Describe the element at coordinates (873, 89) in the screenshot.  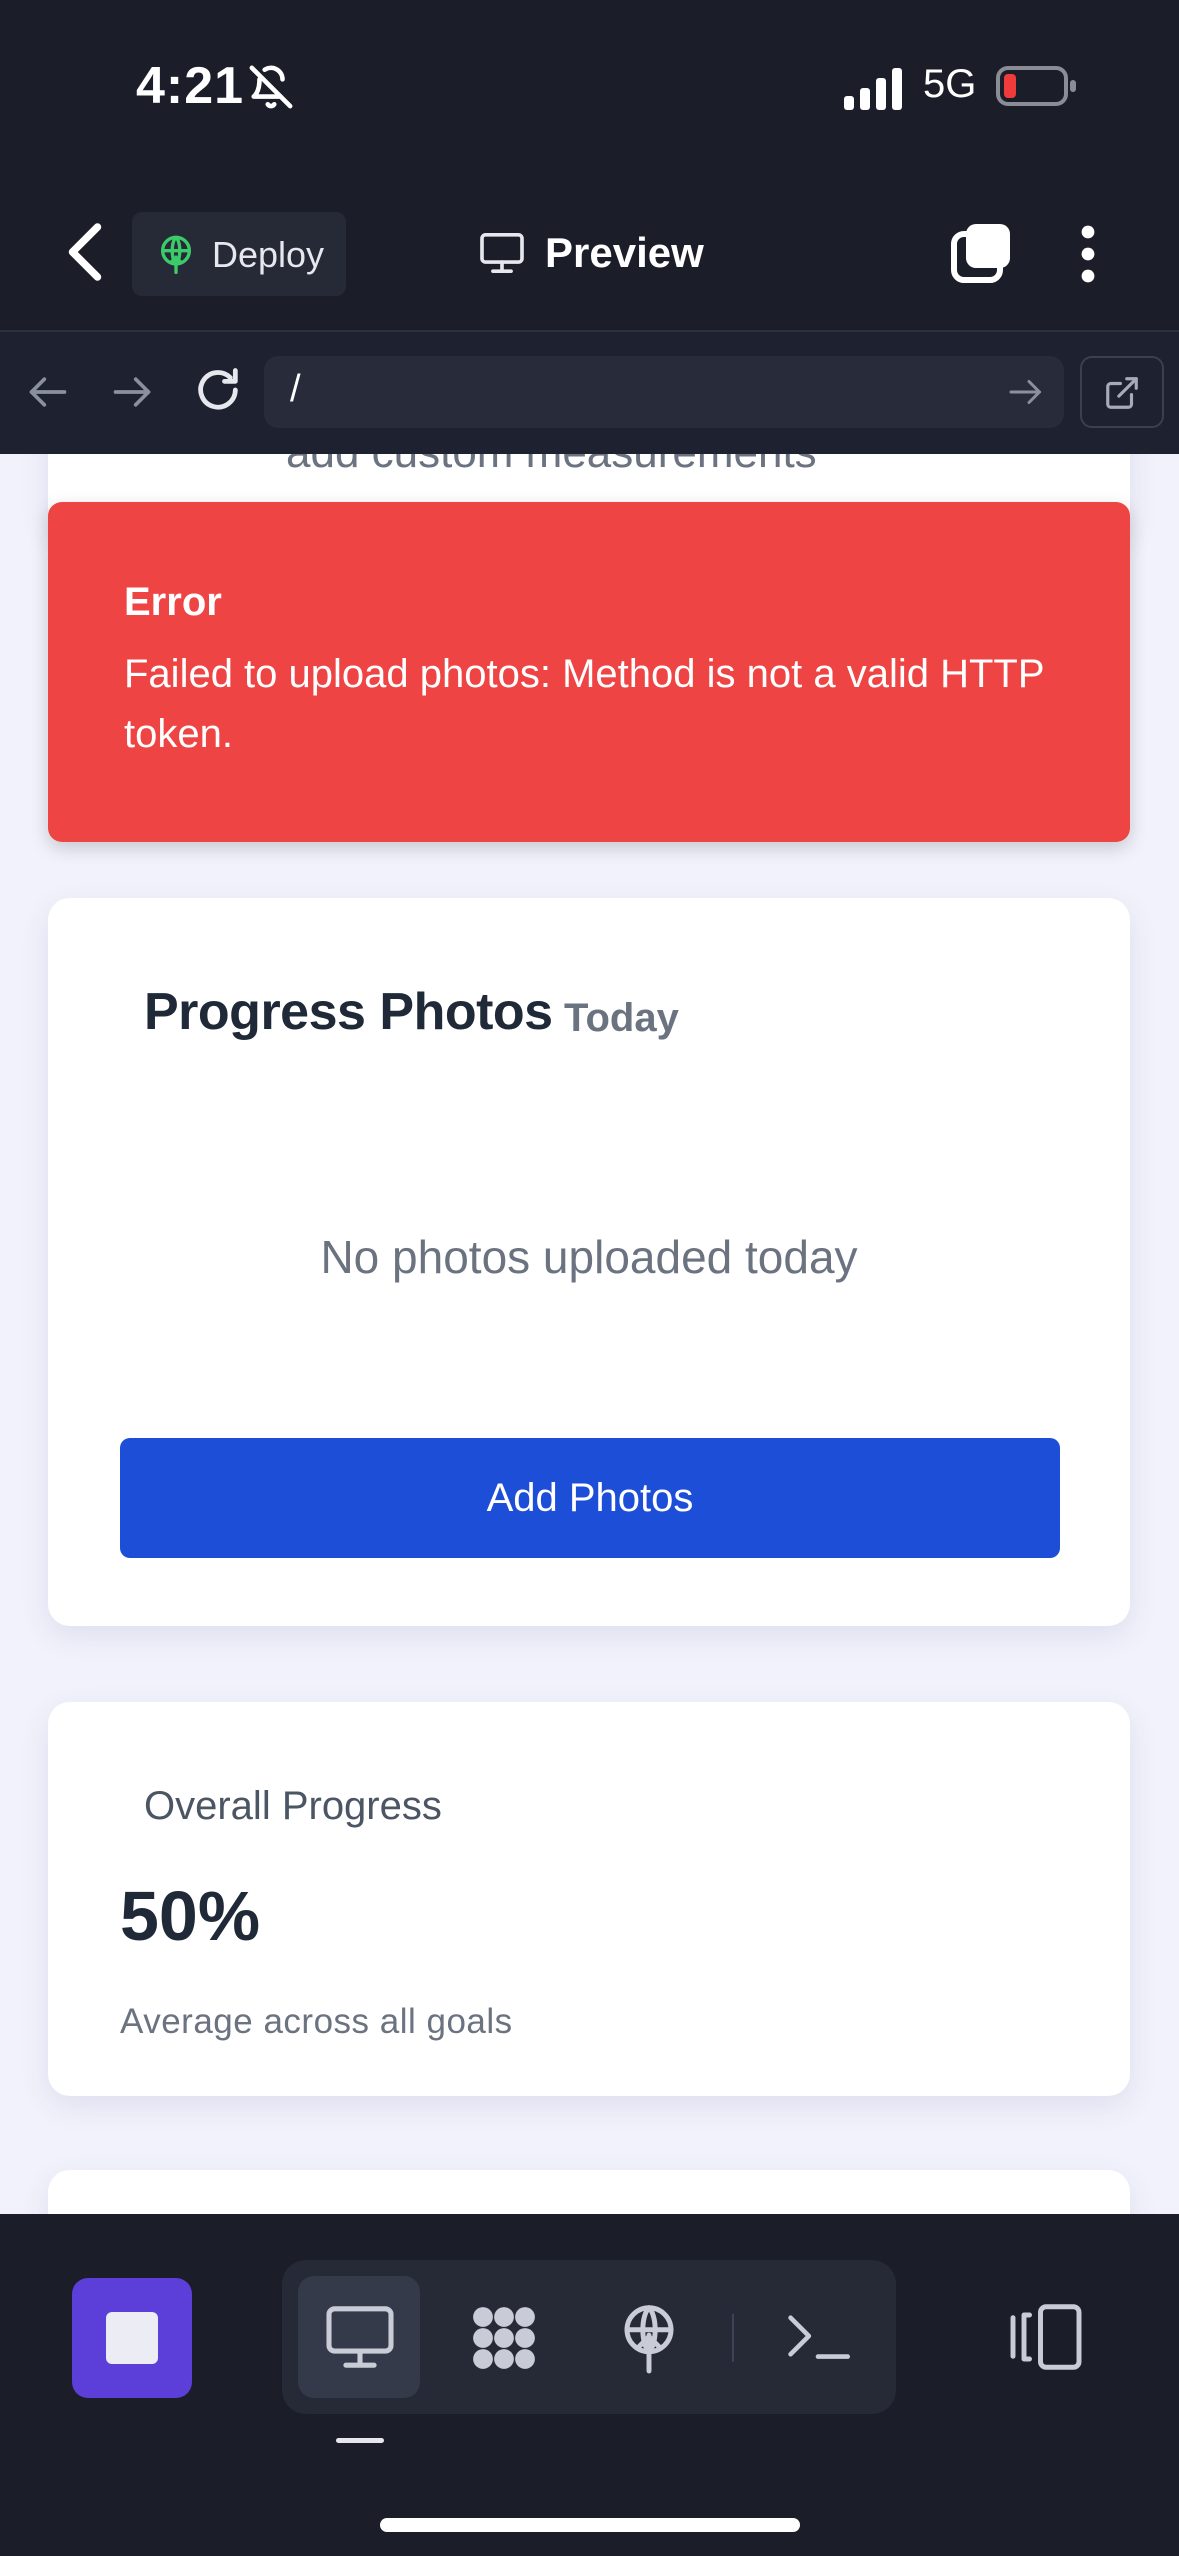
I see `signal-icon` at that location.